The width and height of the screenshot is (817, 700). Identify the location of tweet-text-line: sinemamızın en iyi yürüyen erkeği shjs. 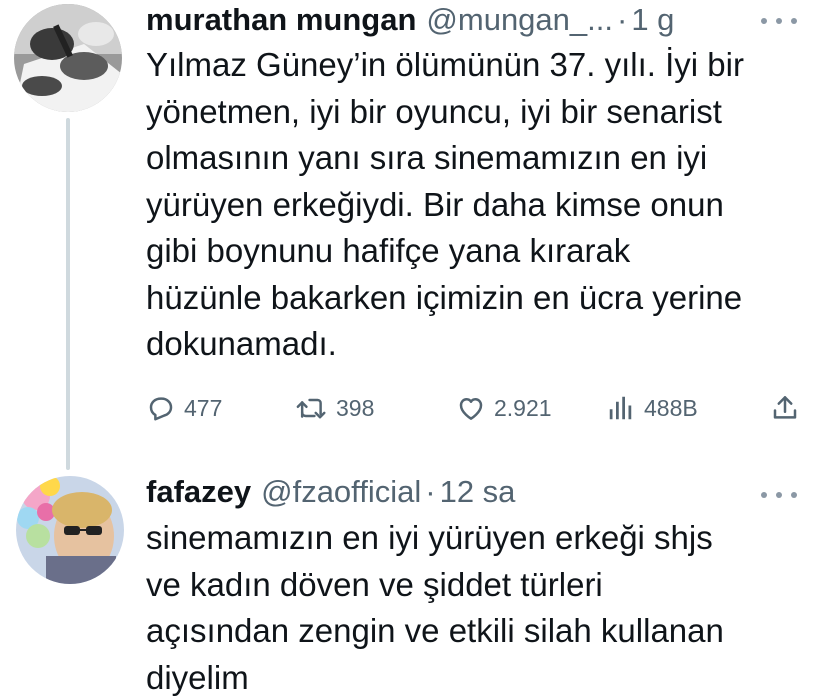
(429, 537).